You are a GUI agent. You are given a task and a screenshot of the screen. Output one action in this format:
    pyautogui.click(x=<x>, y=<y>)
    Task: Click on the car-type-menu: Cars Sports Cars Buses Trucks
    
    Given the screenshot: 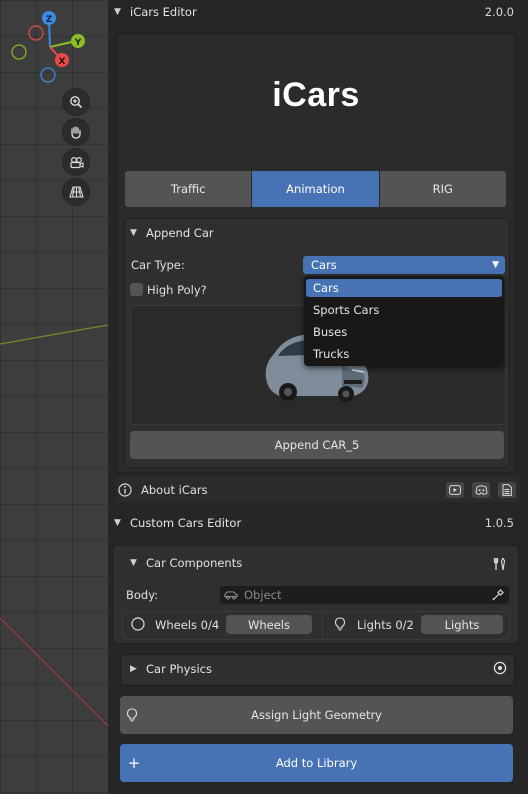 What is the action you would take?
    pyautogui.click(x=404, y=321)
    